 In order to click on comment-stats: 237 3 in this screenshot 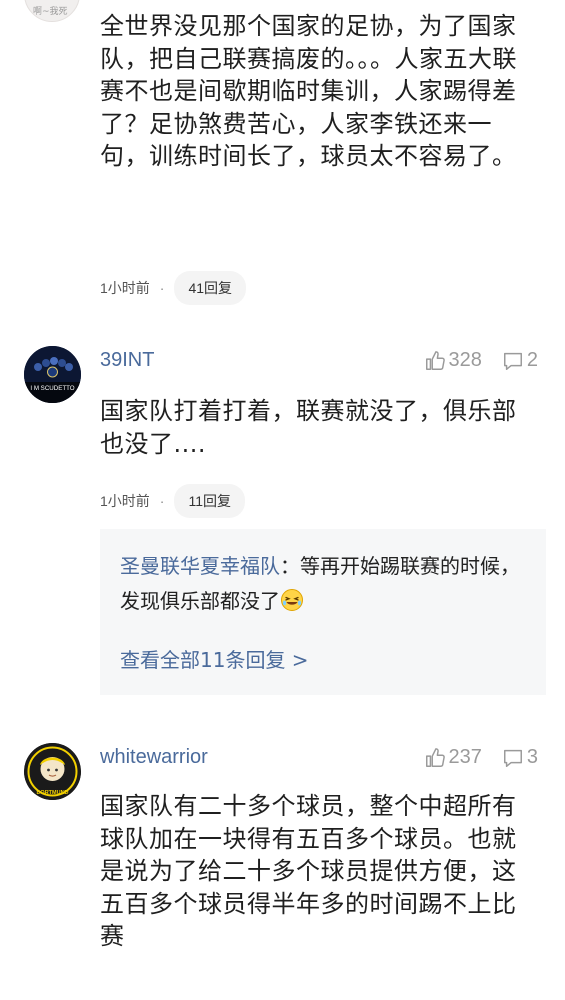, I will do `click(481, 757)`.